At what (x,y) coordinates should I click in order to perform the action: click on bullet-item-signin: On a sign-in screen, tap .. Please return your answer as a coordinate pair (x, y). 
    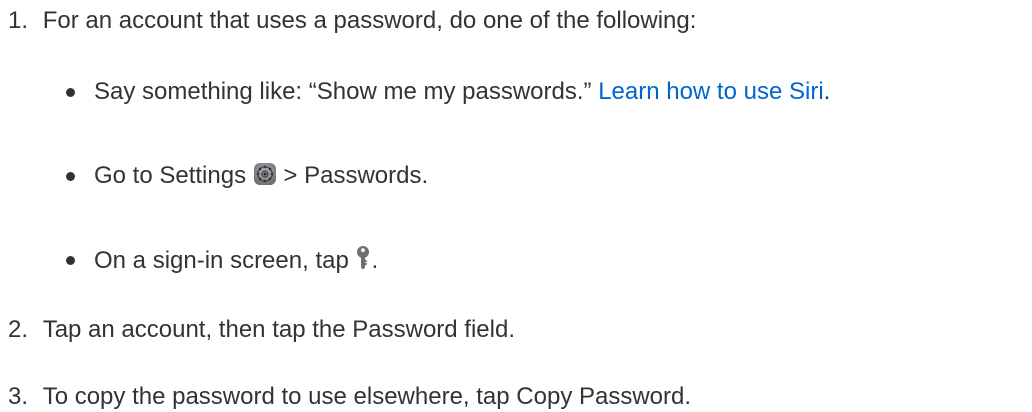
    Looking at the image, I should click on (236, 262).